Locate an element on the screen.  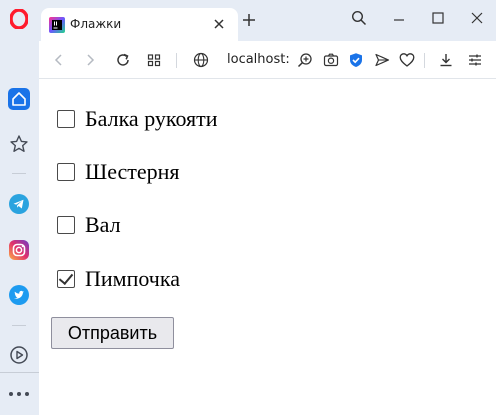
tab-active: Флажки is located at coordinates (139, 24).